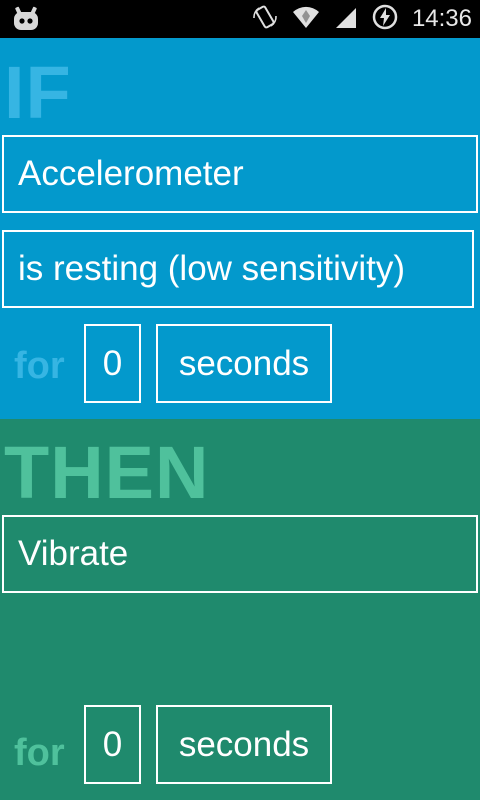 The width and height of the screenshot is (480, 800). Describe the element at coordinates (265, 19) in the screenshot. I see `rotate-icon` at that location.